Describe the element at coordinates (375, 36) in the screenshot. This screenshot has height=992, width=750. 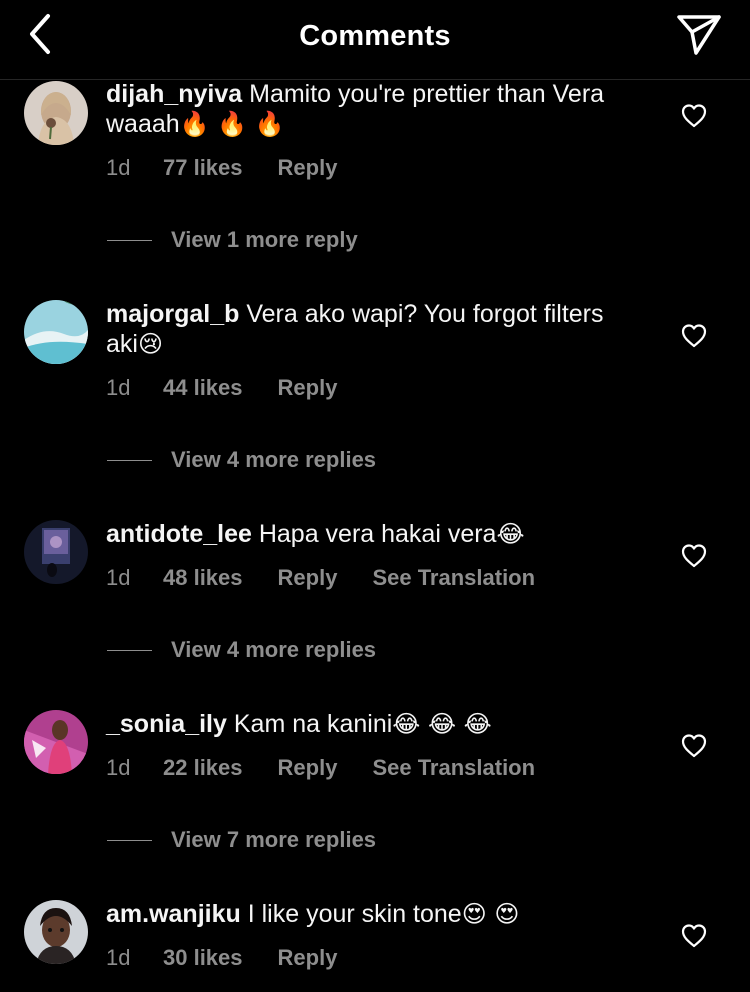
I see `page-title: Comments` at that location.